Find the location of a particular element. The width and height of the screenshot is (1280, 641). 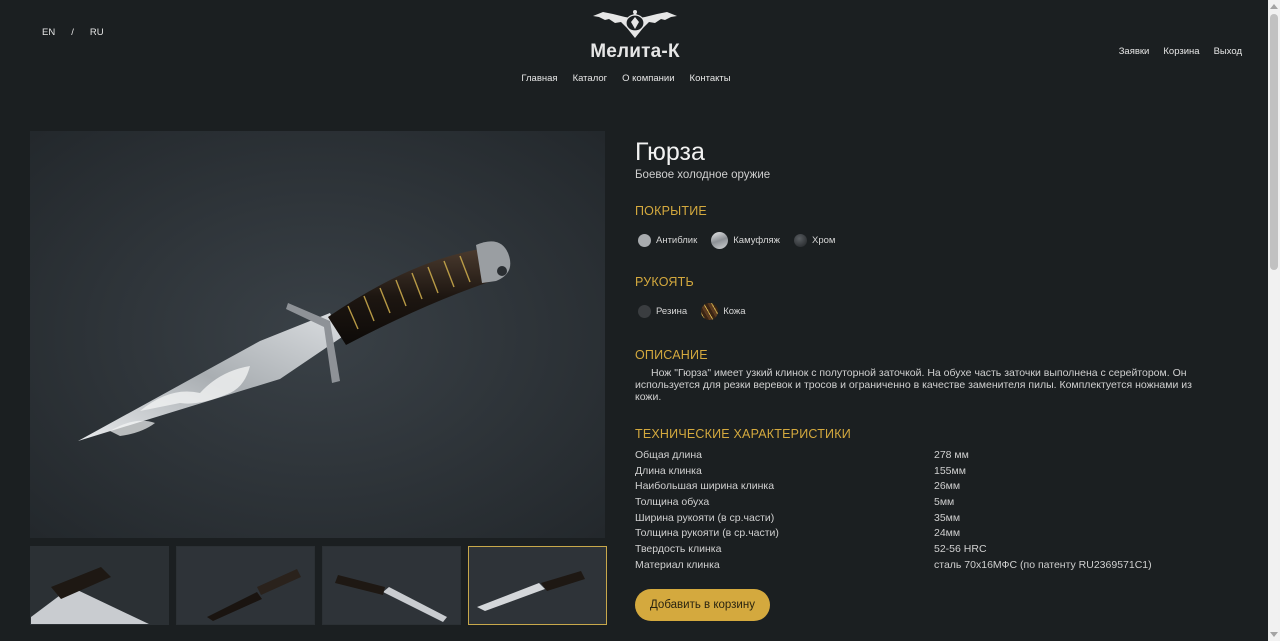

leather-swatch-icon is located at coordinates (710, 311).